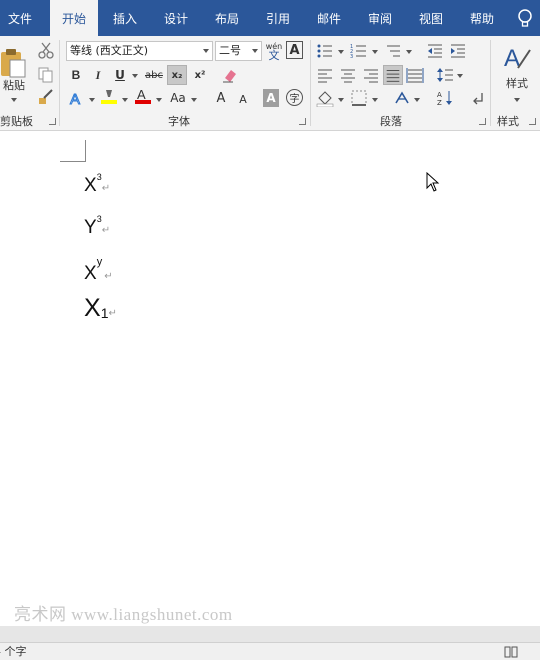 Image resolution: width=540 pixels, height=660 pixels. Describe the element at coordinates (380, 18) in the screenshot. I see `tab-review: 审阅` at that location.